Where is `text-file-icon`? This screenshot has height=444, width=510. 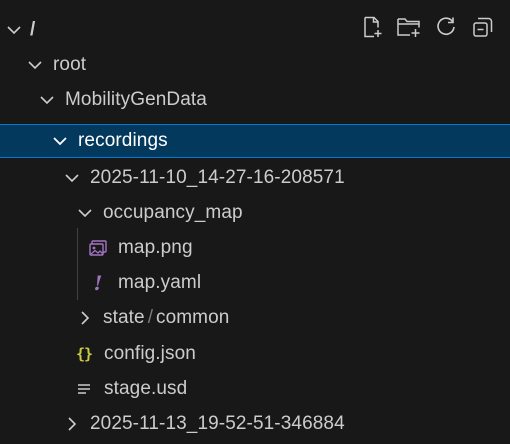 text-file-icon is located at coordinates (84, 389).